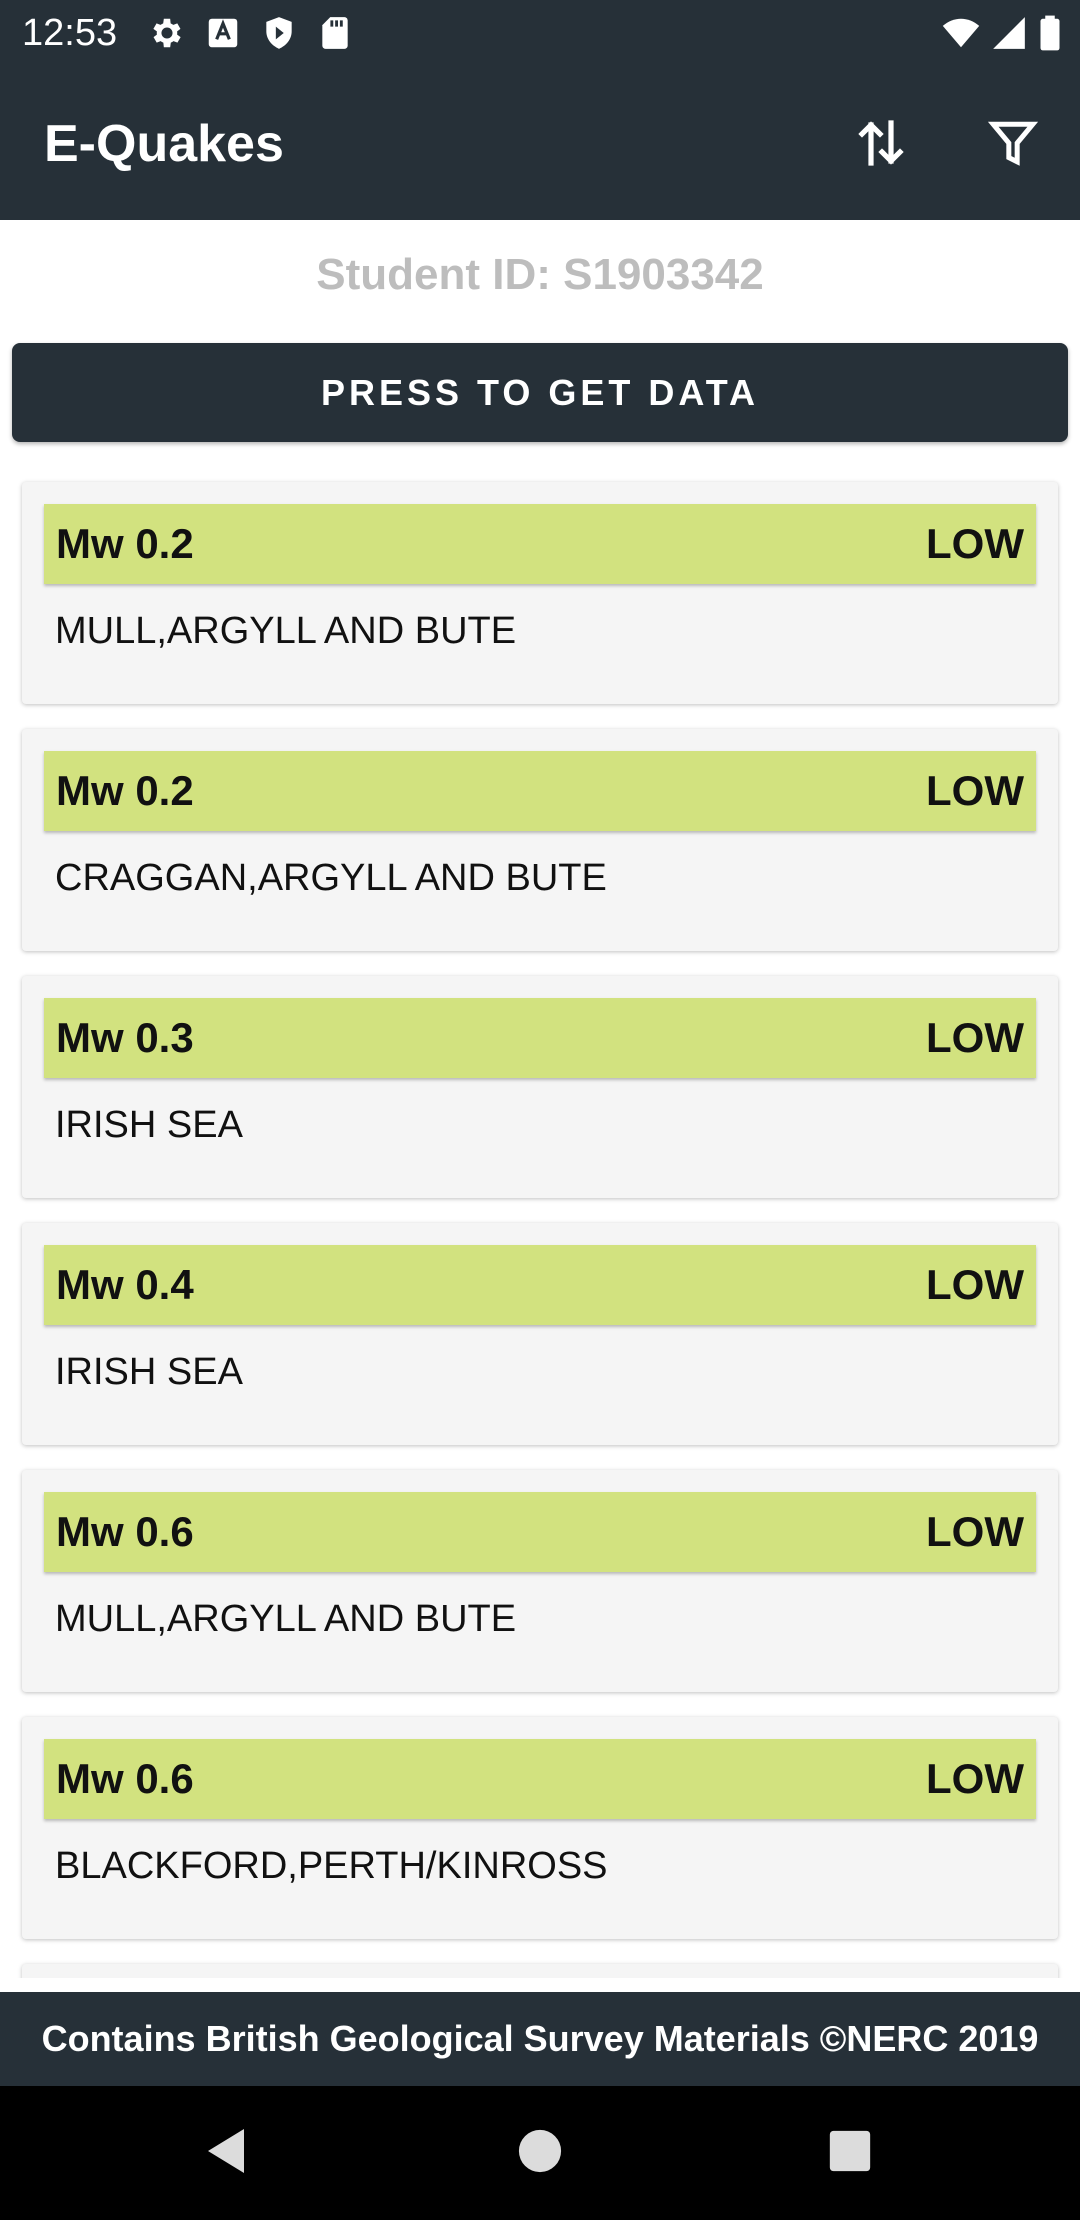 Image resolution: width=1080 pixels, height=2220 pixels. What do you see at coordinates (540, 1038) in the screenshot?
I see `magnitude-bar: Mw 0.3 LOW` at bounding box center [540, 1038].